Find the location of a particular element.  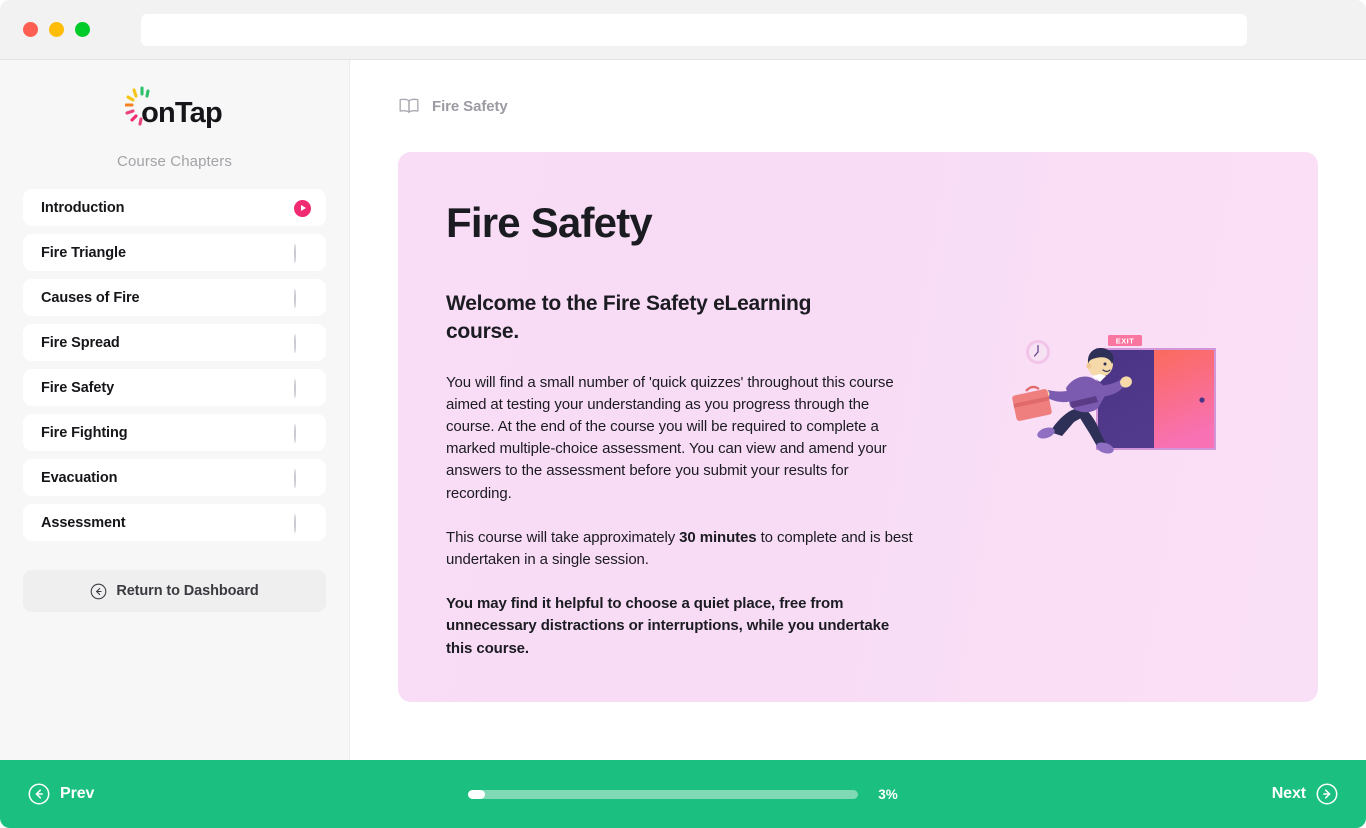

course-progress: 3% is located at coordinates (682, 794).